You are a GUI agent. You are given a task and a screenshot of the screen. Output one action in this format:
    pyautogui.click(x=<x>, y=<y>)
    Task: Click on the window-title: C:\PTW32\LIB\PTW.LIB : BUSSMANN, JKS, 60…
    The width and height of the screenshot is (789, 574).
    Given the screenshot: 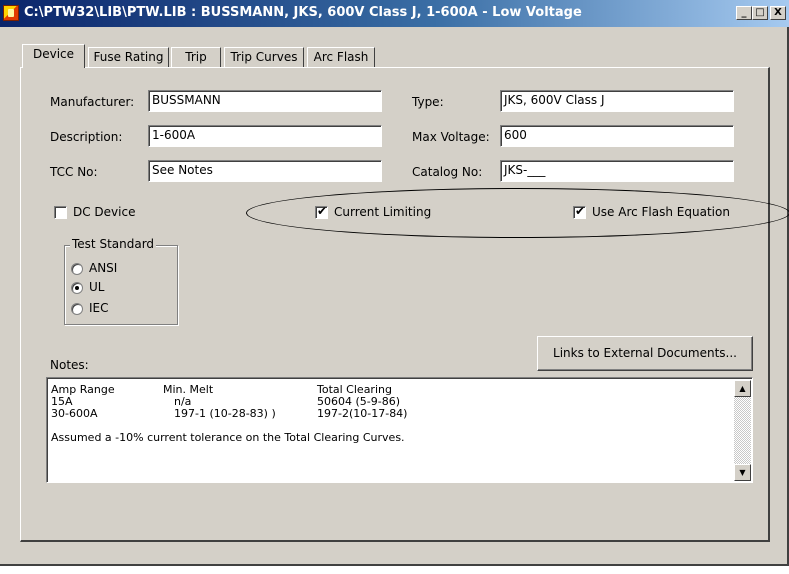 What is the action you would take?
    pyautogui.click(x=303, y=12)
    